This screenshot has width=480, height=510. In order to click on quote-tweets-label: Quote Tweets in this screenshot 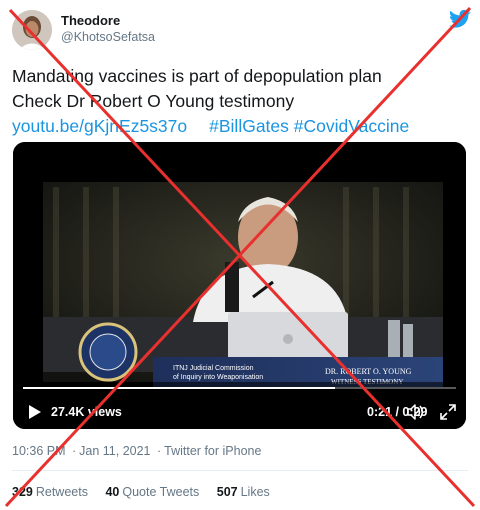, I will do `click(161, 492)`.